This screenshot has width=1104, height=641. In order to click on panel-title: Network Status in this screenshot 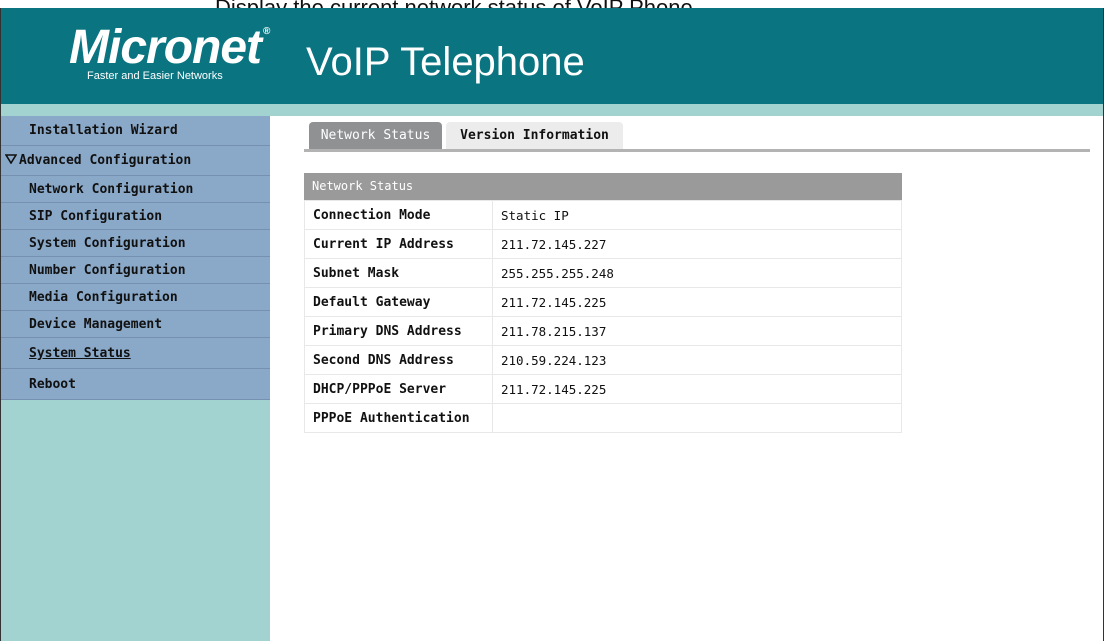, I will do `click(603, 186)`.